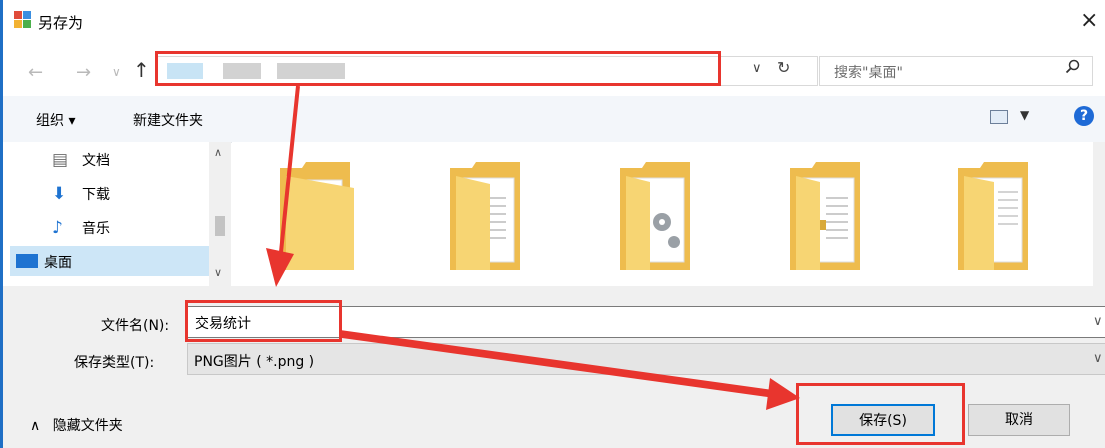 This screenshot has height=448, width=1105. Describe the element at coordinates (218, 152) in the screenshot. I see `scroll-up-icon: ∧` at that location.